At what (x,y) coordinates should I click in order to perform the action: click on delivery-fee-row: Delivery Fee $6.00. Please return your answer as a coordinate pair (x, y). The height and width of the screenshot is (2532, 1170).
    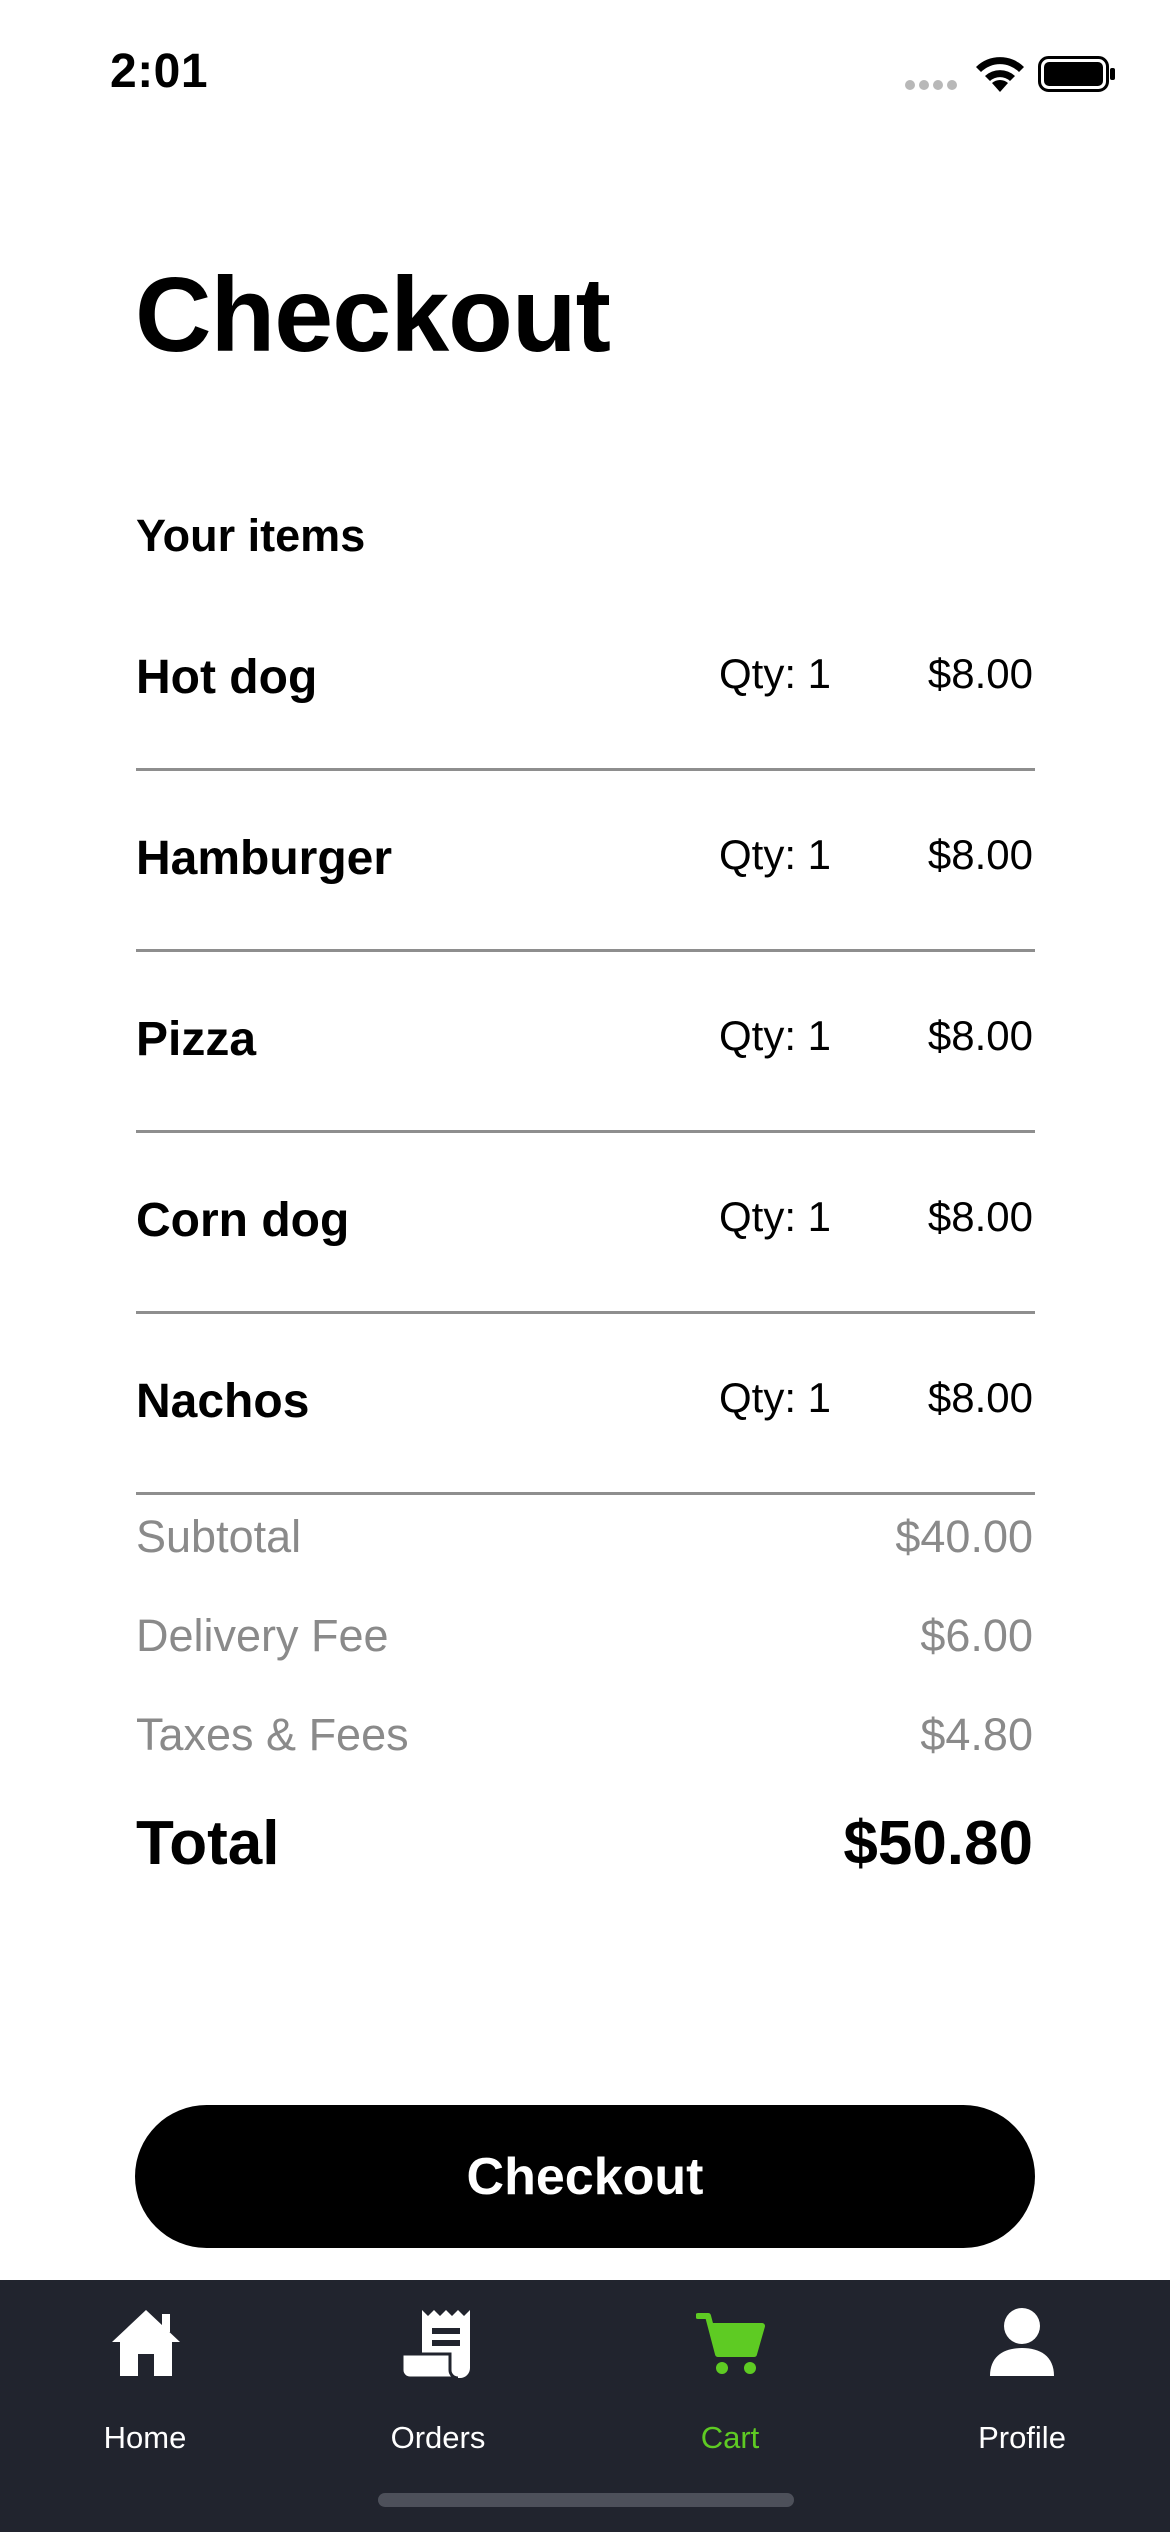
    Looking at the image, I should click on (584, 1653).